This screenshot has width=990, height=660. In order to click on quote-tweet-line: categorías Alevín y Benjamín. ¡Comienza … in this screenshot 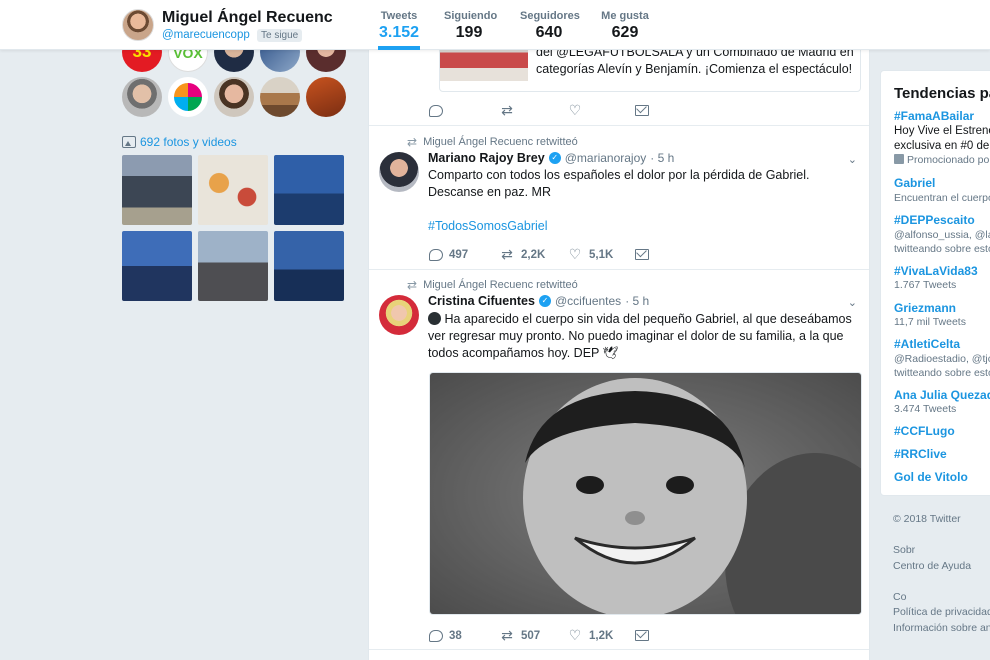, I will do `click(694, 69)`.